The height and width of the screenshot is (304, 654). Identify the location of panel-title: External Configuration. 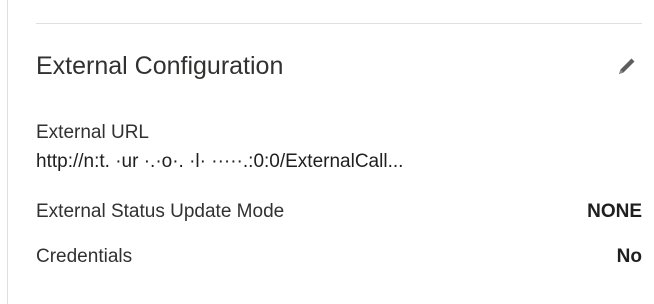
(160, 66).